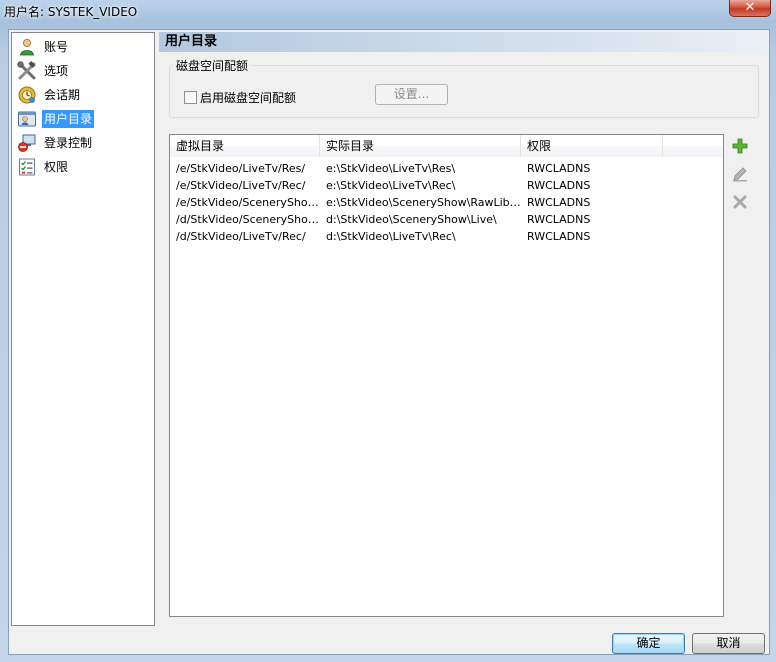 The image size is (776, 662). I want to click on enable-quota-label: 启用磁盘空间配额, so click(248, 98).